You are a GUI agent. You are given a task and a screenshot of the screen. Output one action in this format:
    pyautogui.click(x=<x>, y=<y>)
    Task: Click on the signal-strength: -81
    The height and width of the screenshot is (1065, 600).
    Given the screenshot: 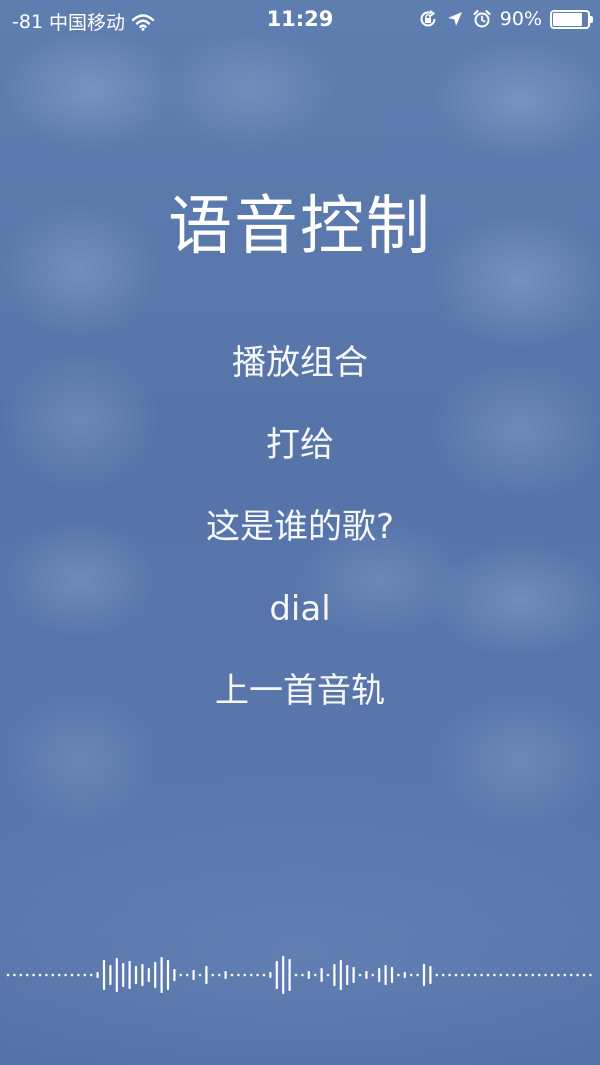 What is the action you would take?
    pyautogui.click(x=28, y=21)
    